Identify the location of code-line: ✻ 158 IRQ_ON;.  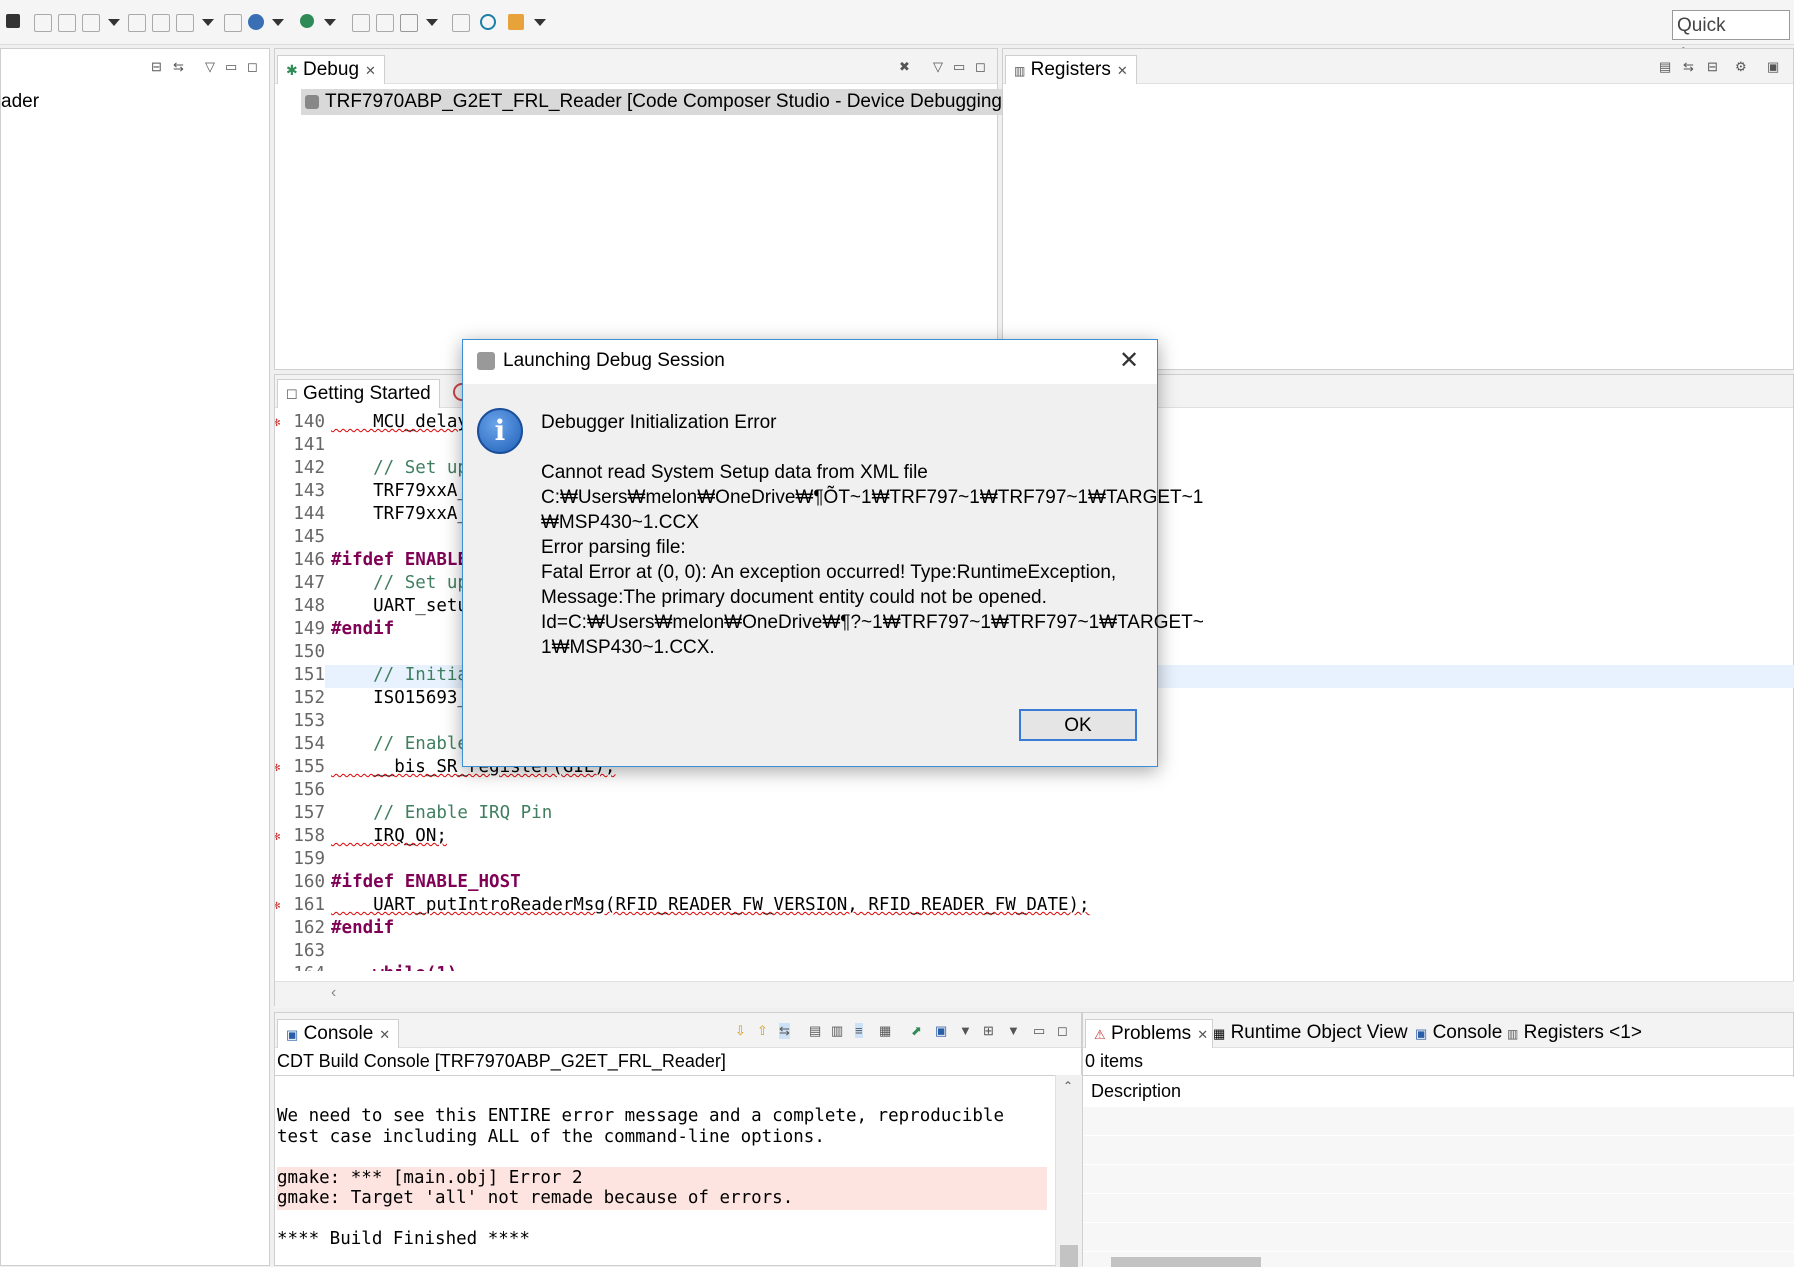
(1034, 836).